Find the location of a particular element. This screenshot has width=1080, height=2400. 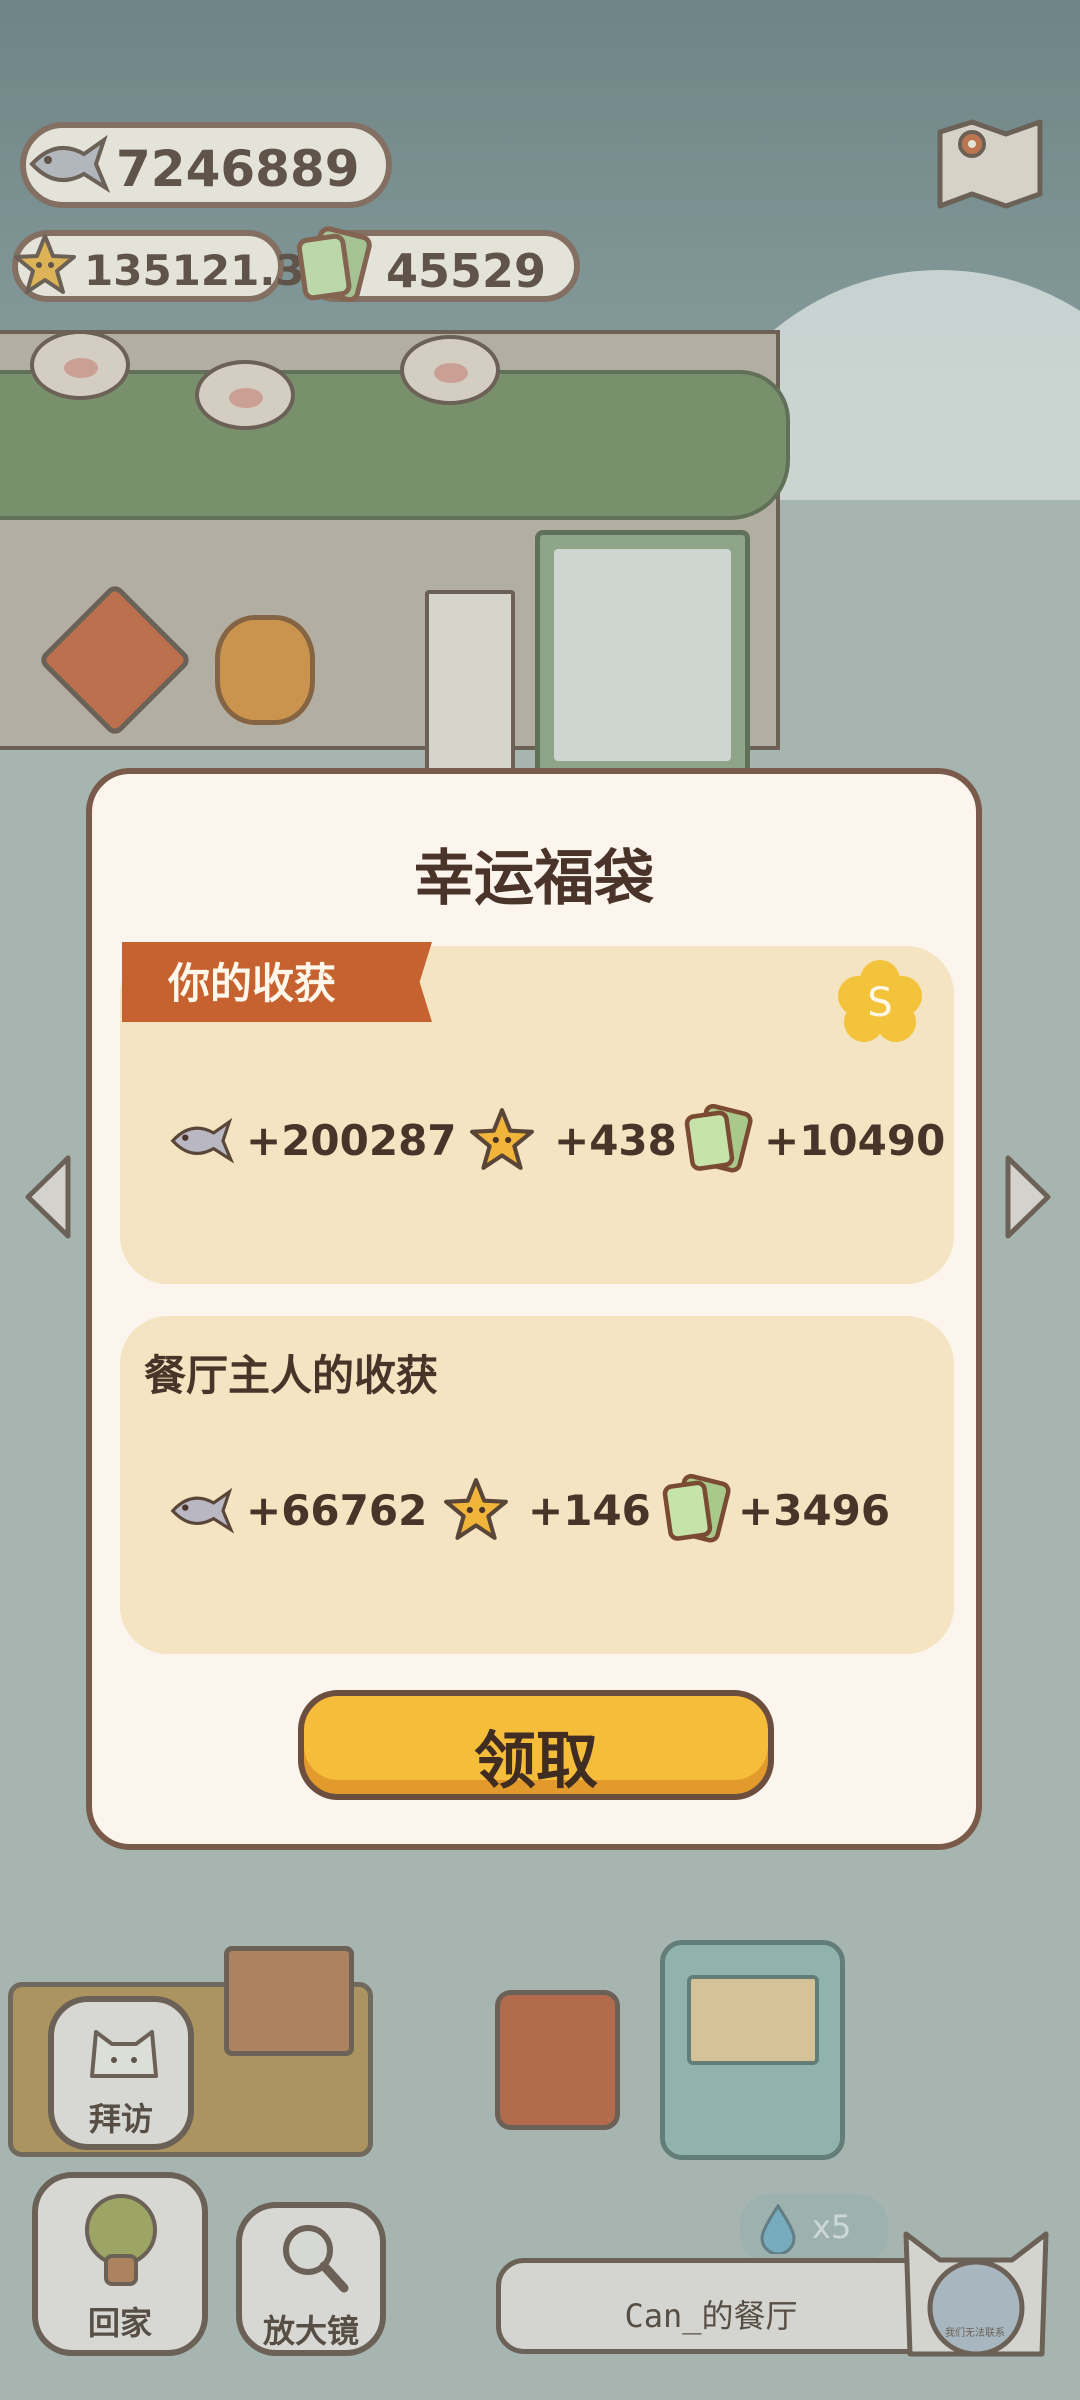

claim-button: 领取 is located at coordinates (536, 1745).